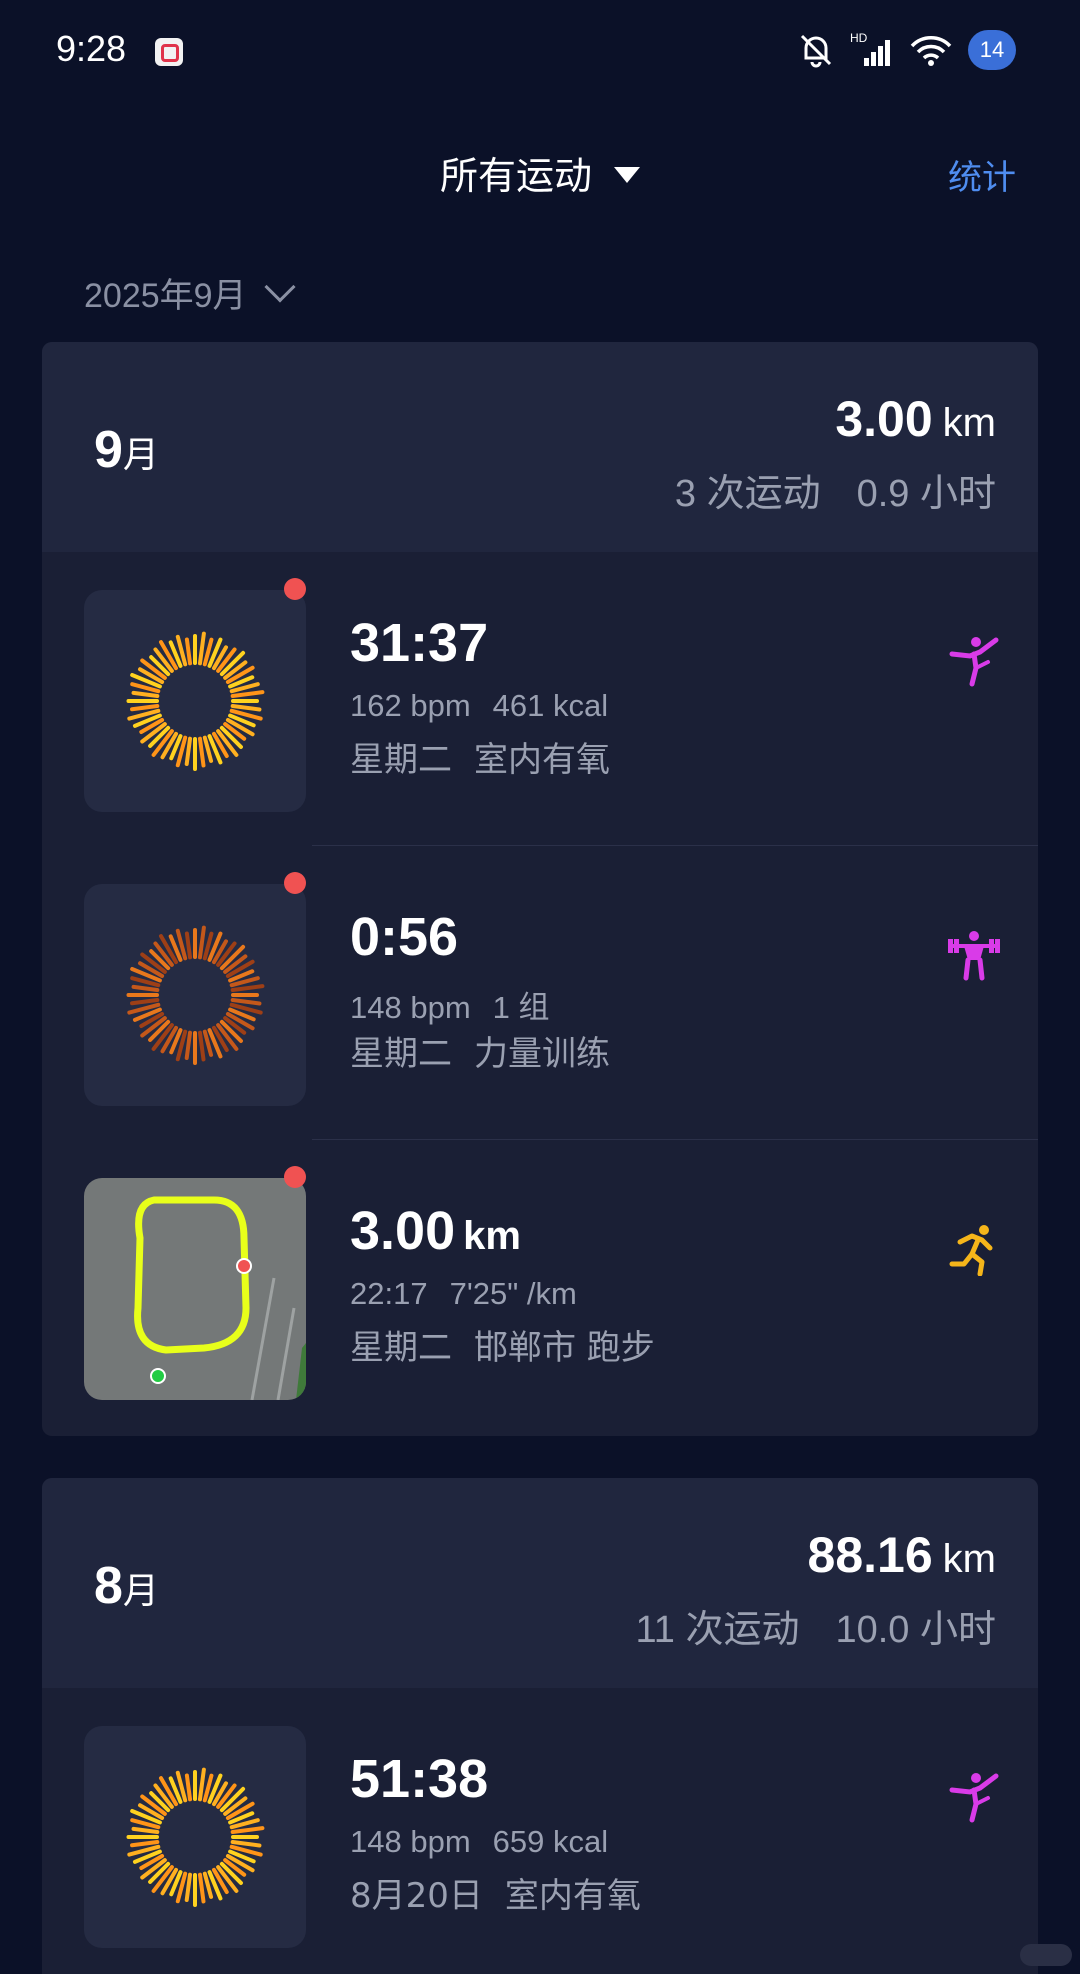 This screenshot has height=1974, width=1080. Describe the element at coordinates (931, 51) in the screenshot. I see `wifi-icon` at that location.